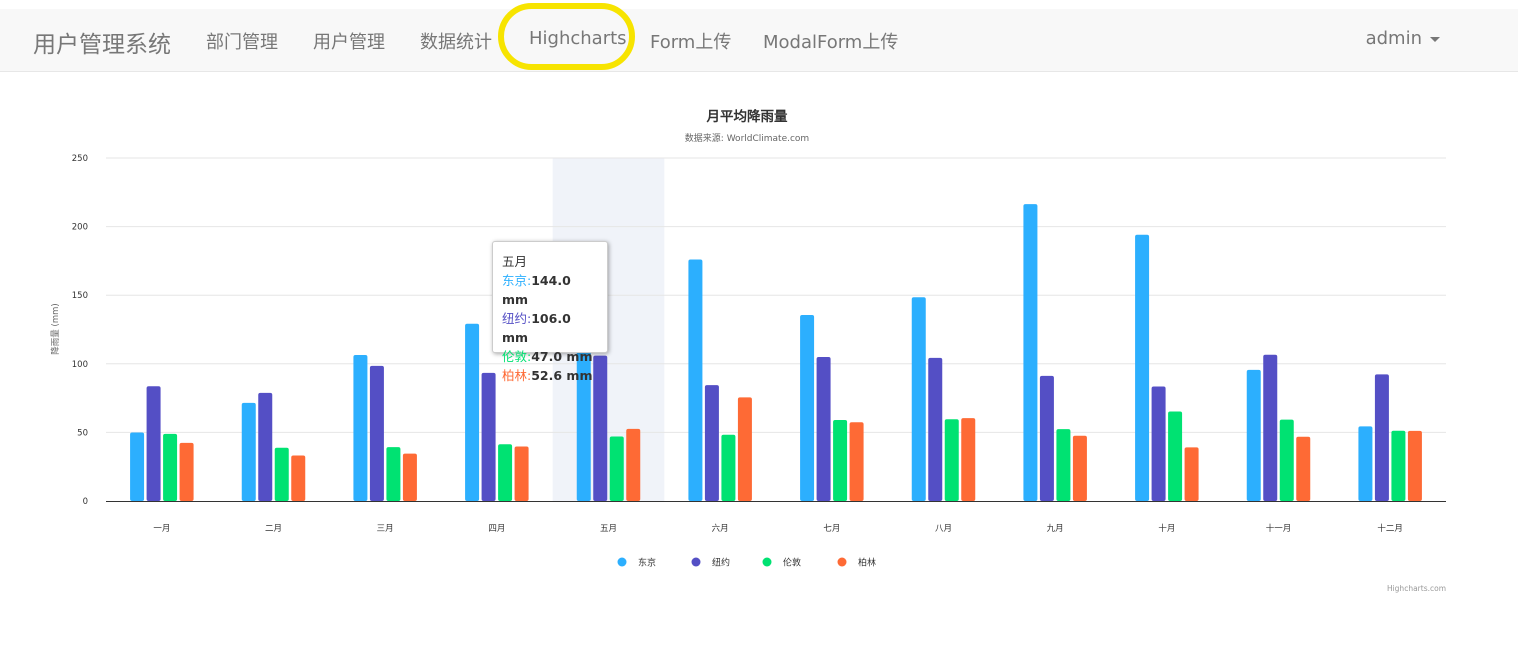  Describe the element at coordinates (943, 529) in the screenshot. I see `x-tick-label: 八月` at that location.